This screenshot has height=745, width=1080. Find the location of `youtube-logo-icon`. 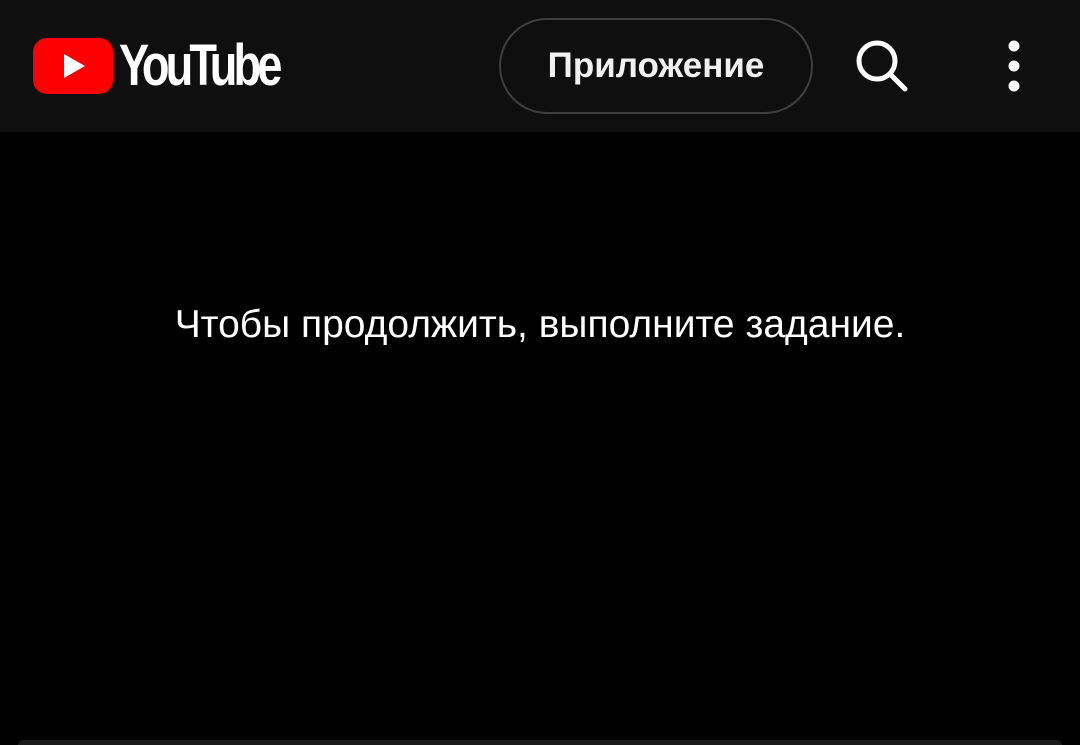

youtube-logo-icon is located at coordinates (73, 66).